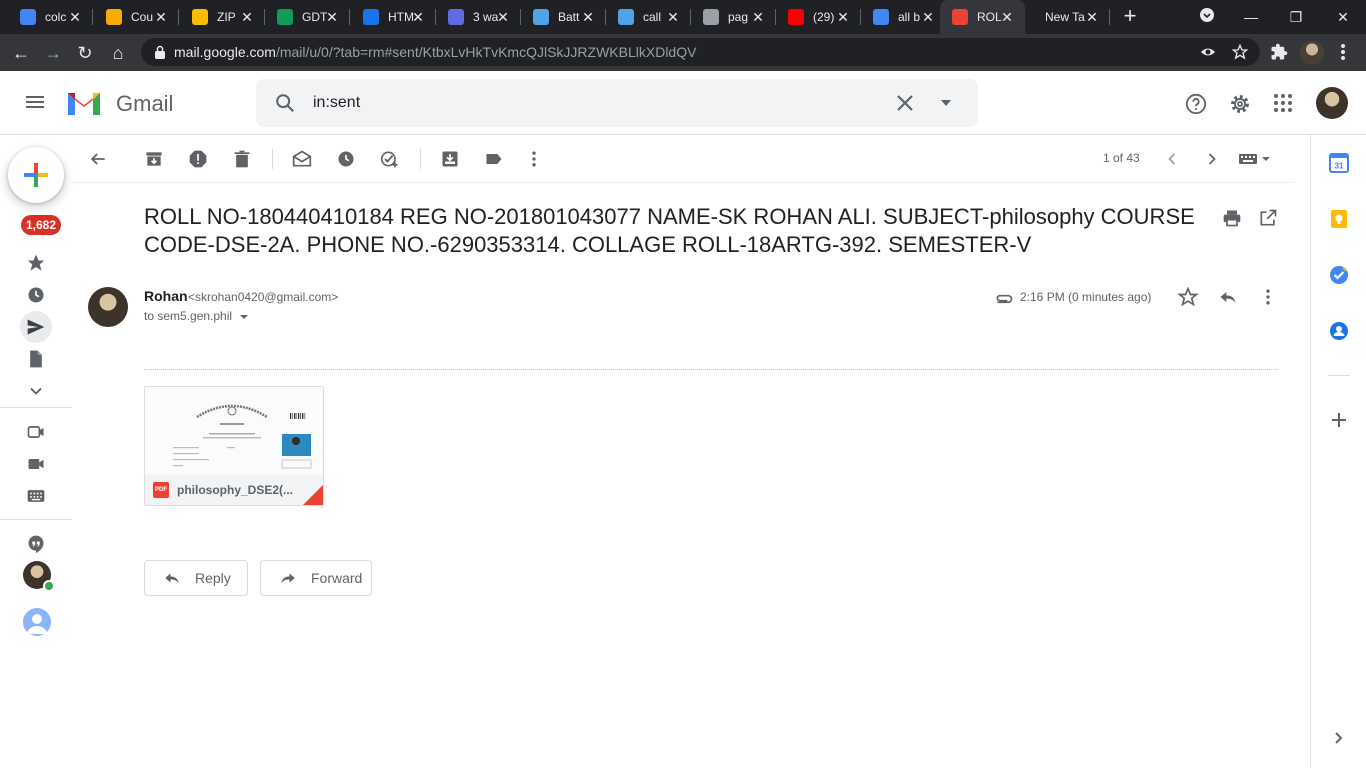  What do you see at coordinates (36, 391) in the screenshot?
I see `more-chevron-down-icon` at bounding box center [36, 391].